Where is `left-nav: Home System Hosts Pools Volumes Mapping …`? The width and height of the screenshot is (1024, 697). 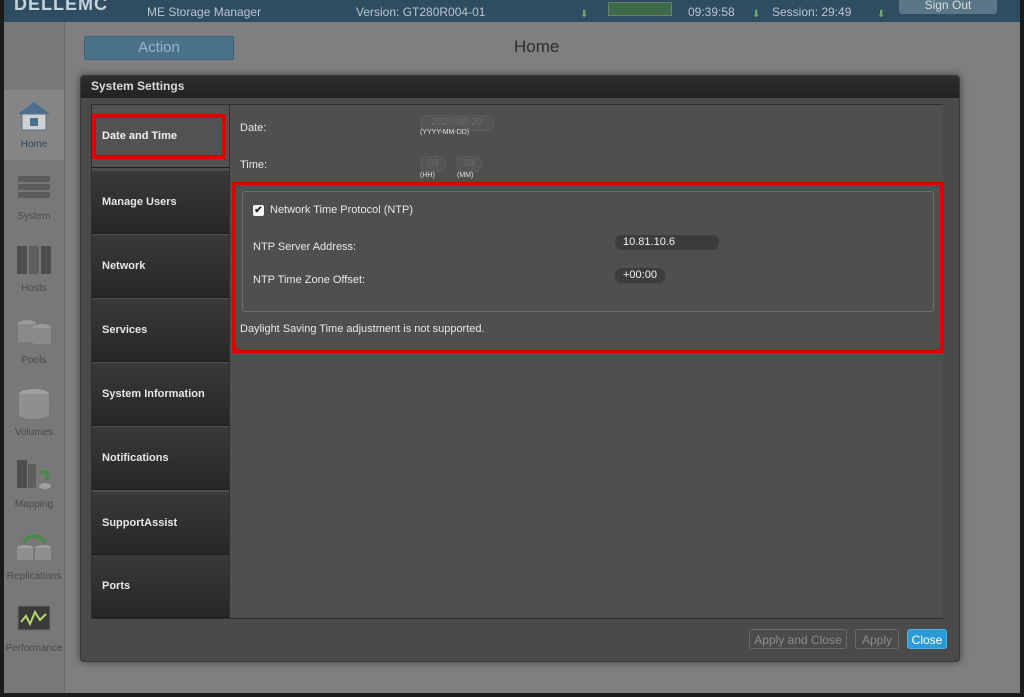 left-nav: Home System Hosts Pools Volumes Mapping … is located at coordinates (34, 357).